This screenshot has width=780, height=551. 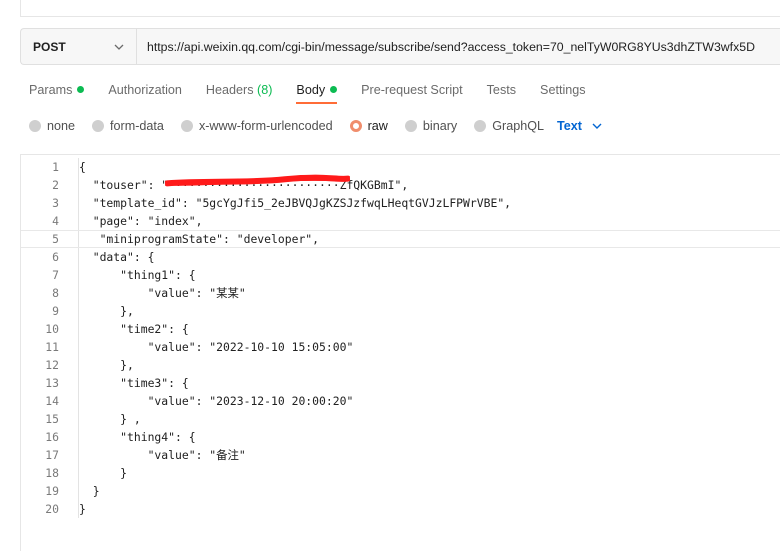 I want to click on radio-selected-icon, so click(x=355, y=126).